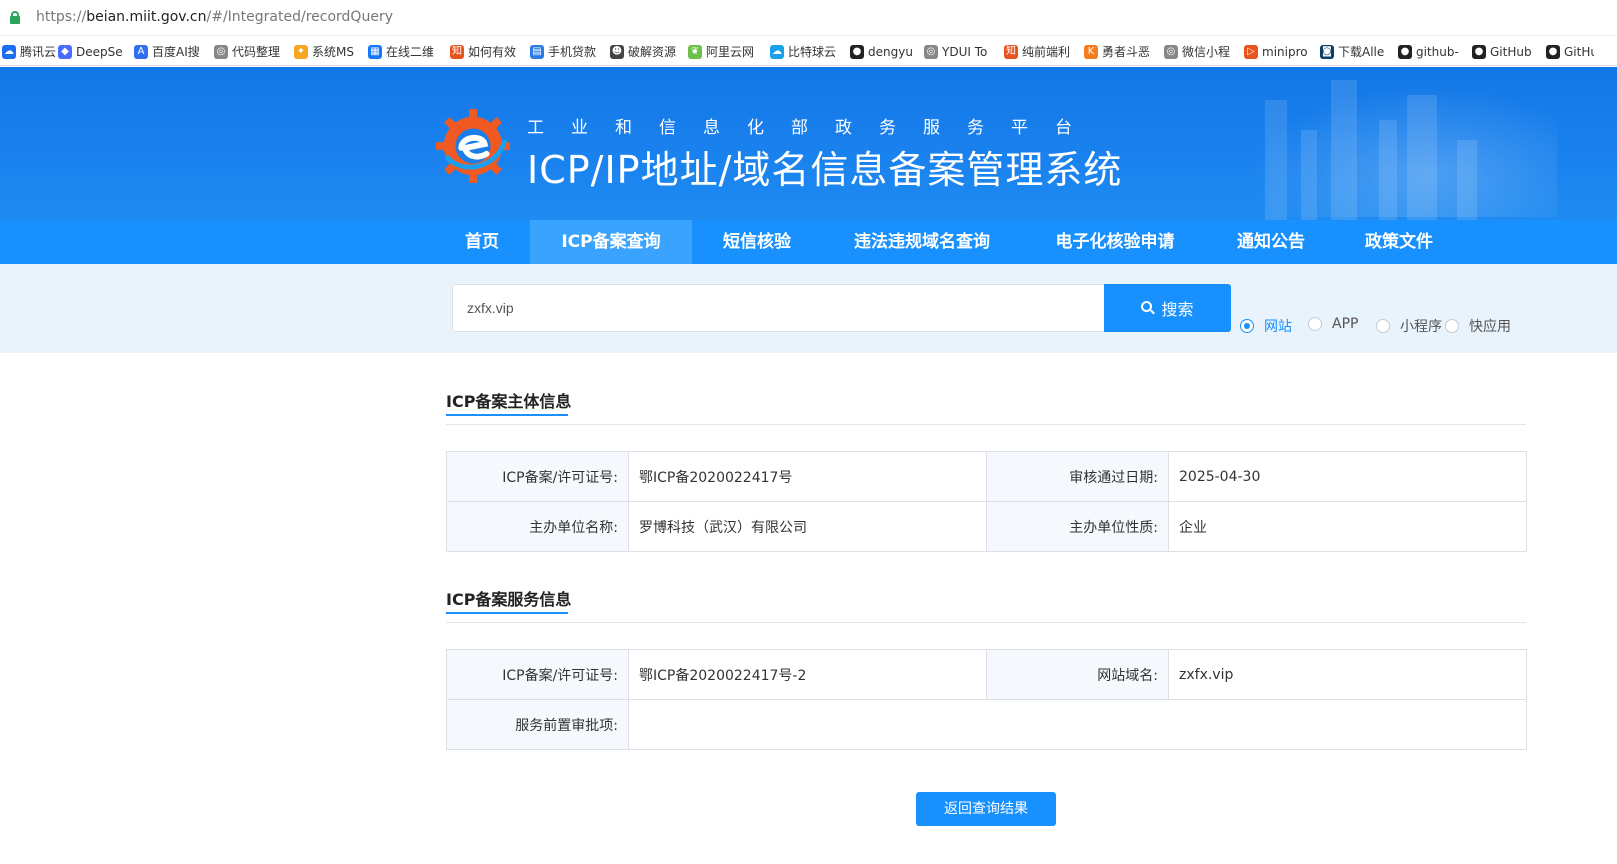  Describe the element at coordinates (176, 52) in the screenshot. I see `bookmark-label: 百度AI搜` at that location.